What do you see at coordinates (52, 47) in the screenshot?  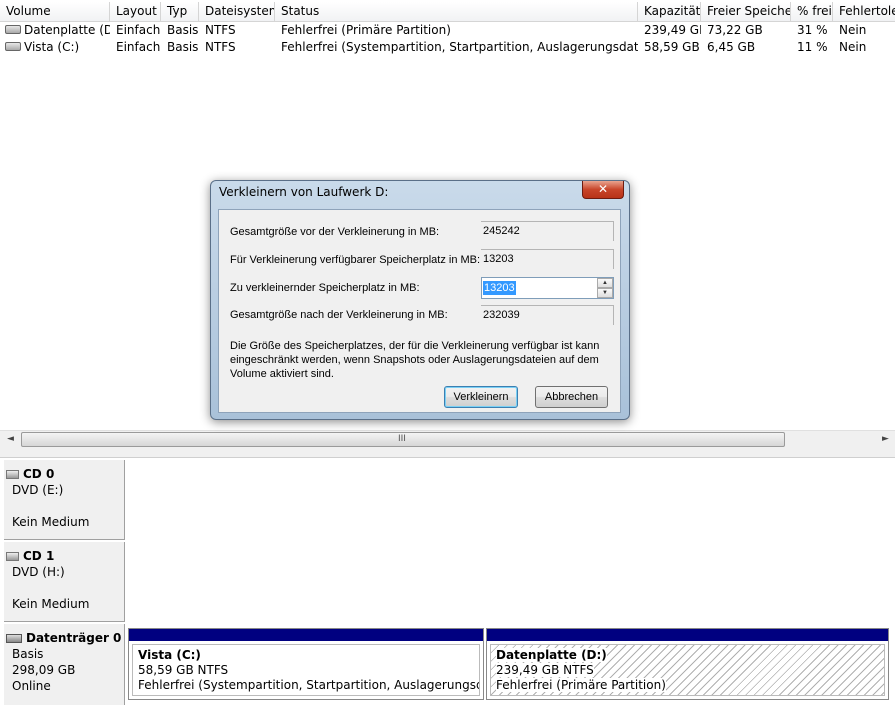 I see `volume-name: Vista (C:)` at bounding box center [52, 47].